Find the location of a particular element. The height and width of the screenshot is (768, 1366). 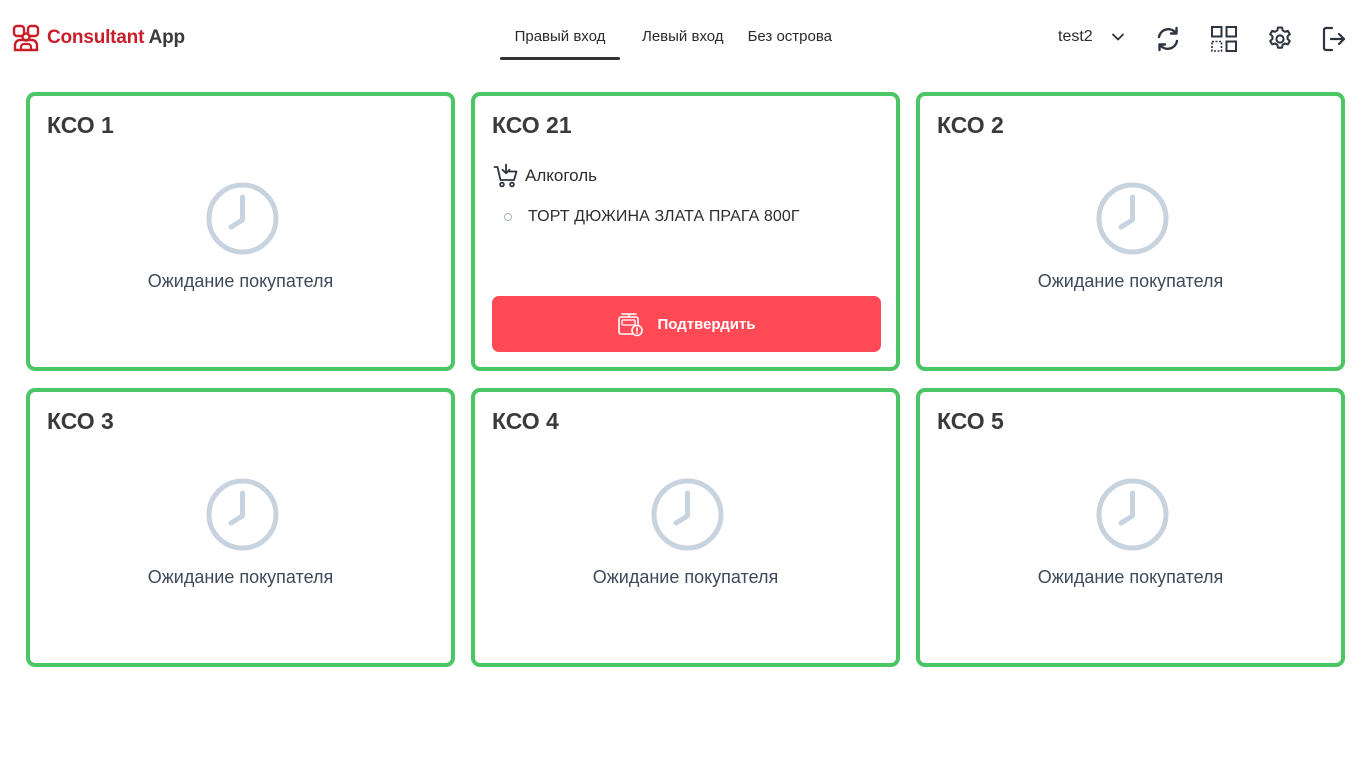

confirm-button: Подтвердить is located at coordinates (686, 324).